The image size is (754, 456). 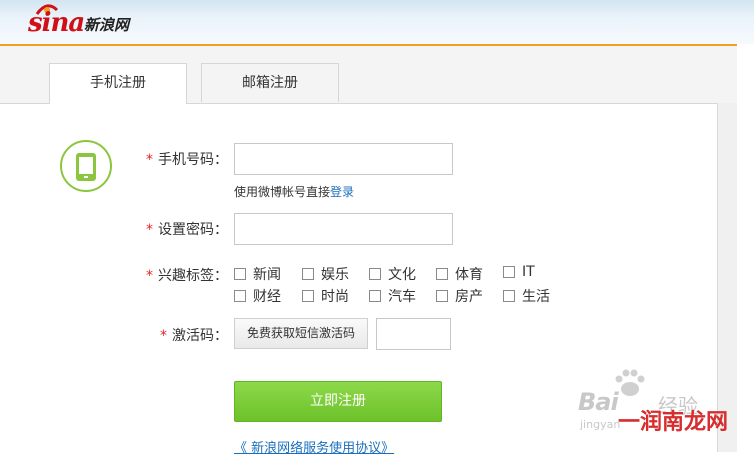 I want to click on watermark-brand: 一润南龙网, so click(x=673, y=422).